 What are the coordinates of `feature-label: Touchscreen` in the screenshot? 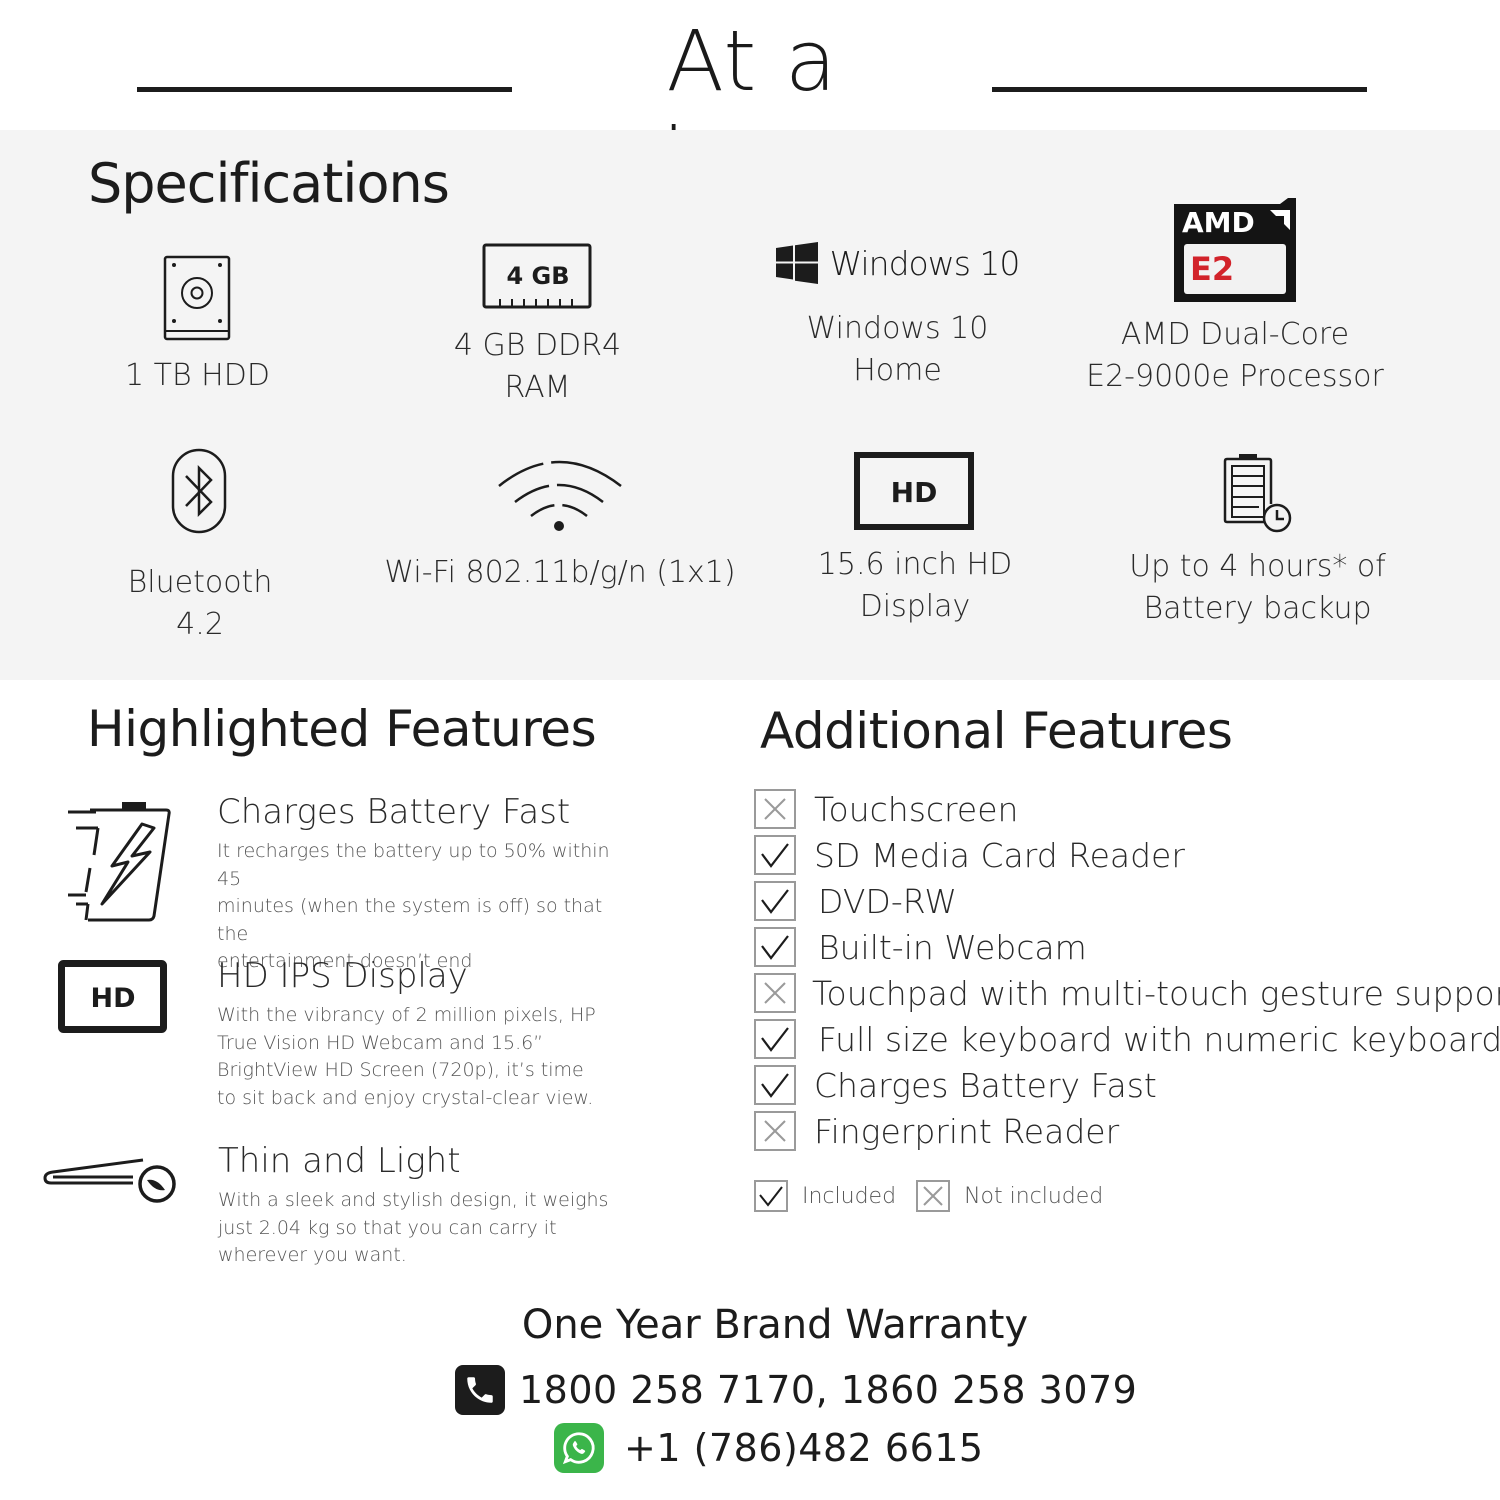 It's located at (916, 809).